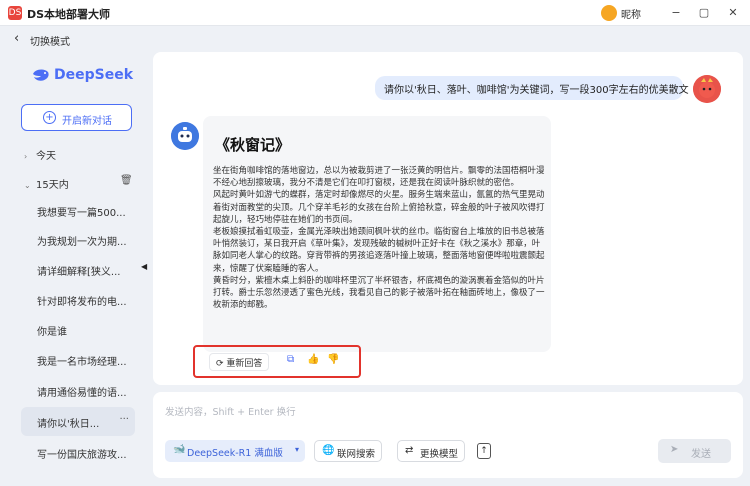 Image resolution: width=750 pixels, height=486 pixels. Describe the element at coordinates (69, 14) in the screenshot. I see `app-title: DS本地部署大师` at that location.